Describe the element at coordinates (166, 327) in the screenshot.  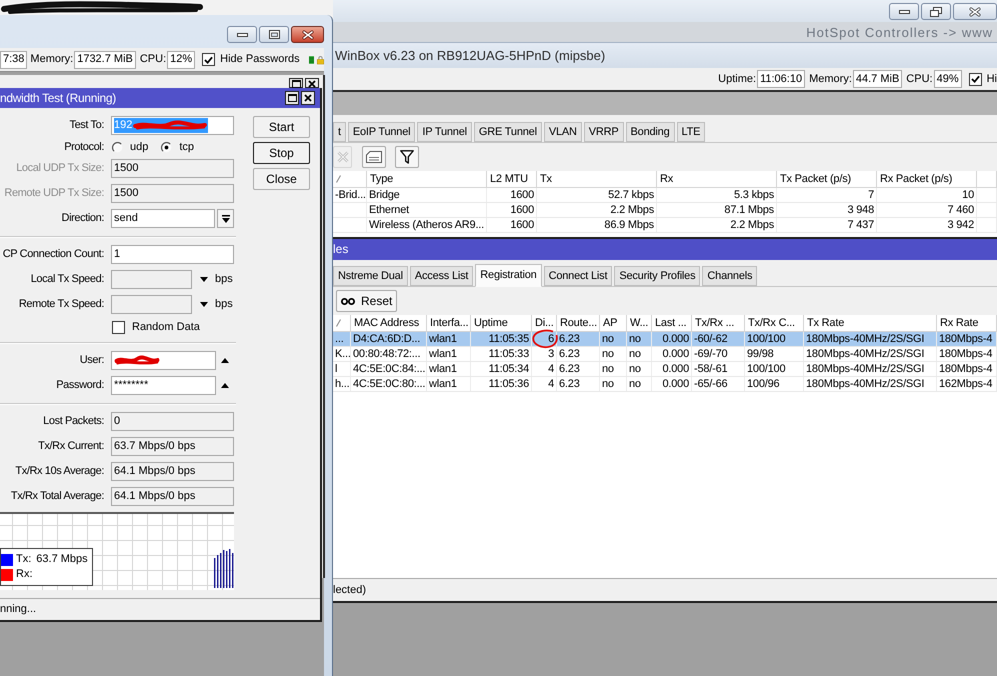
I see `checkbox-label: Random Data` at that location.